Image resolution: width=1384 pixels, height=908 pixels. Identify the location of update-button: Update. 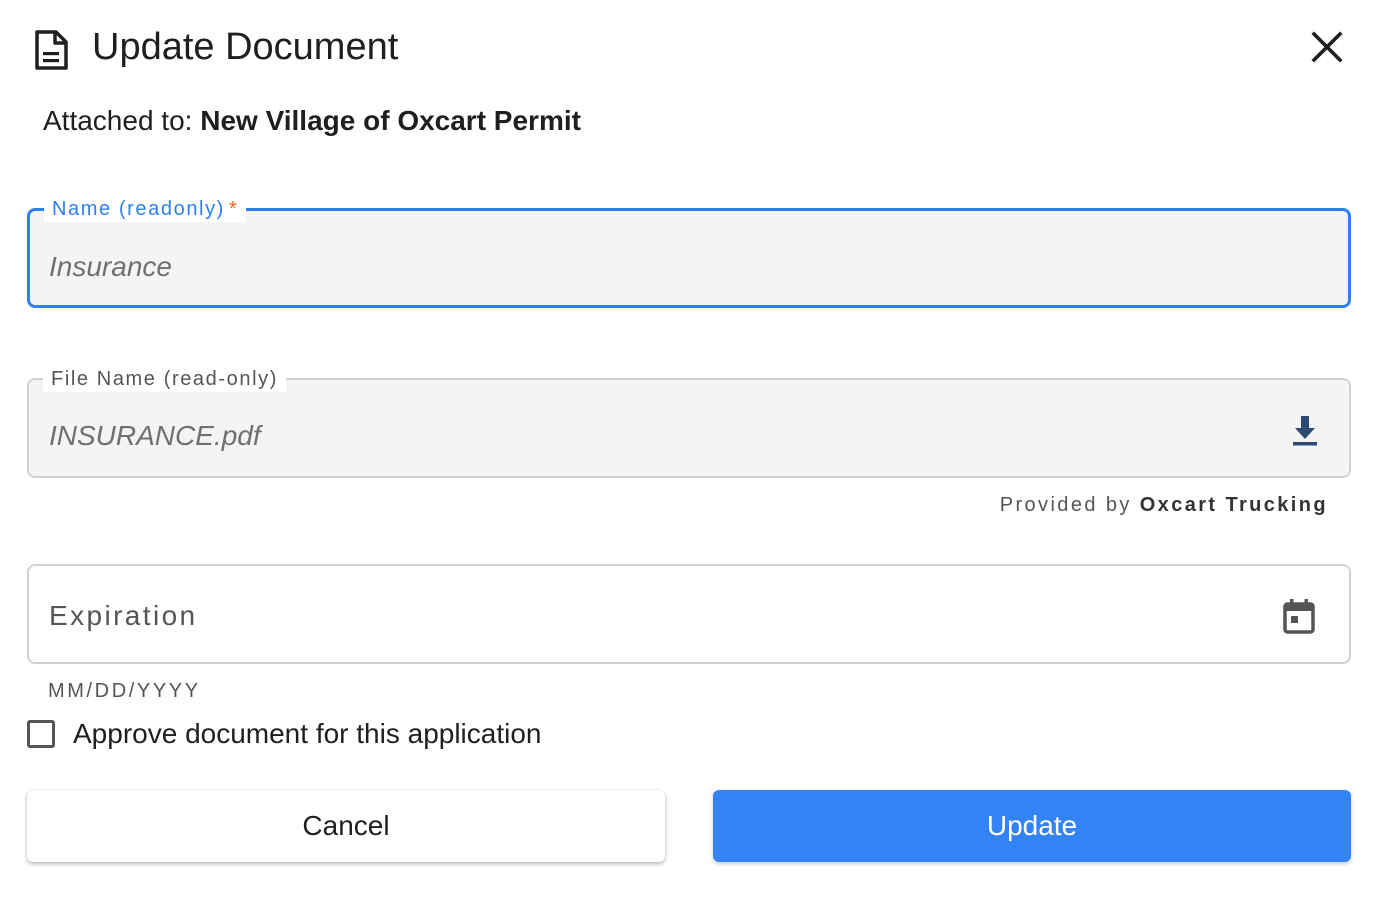
(1032, 826).